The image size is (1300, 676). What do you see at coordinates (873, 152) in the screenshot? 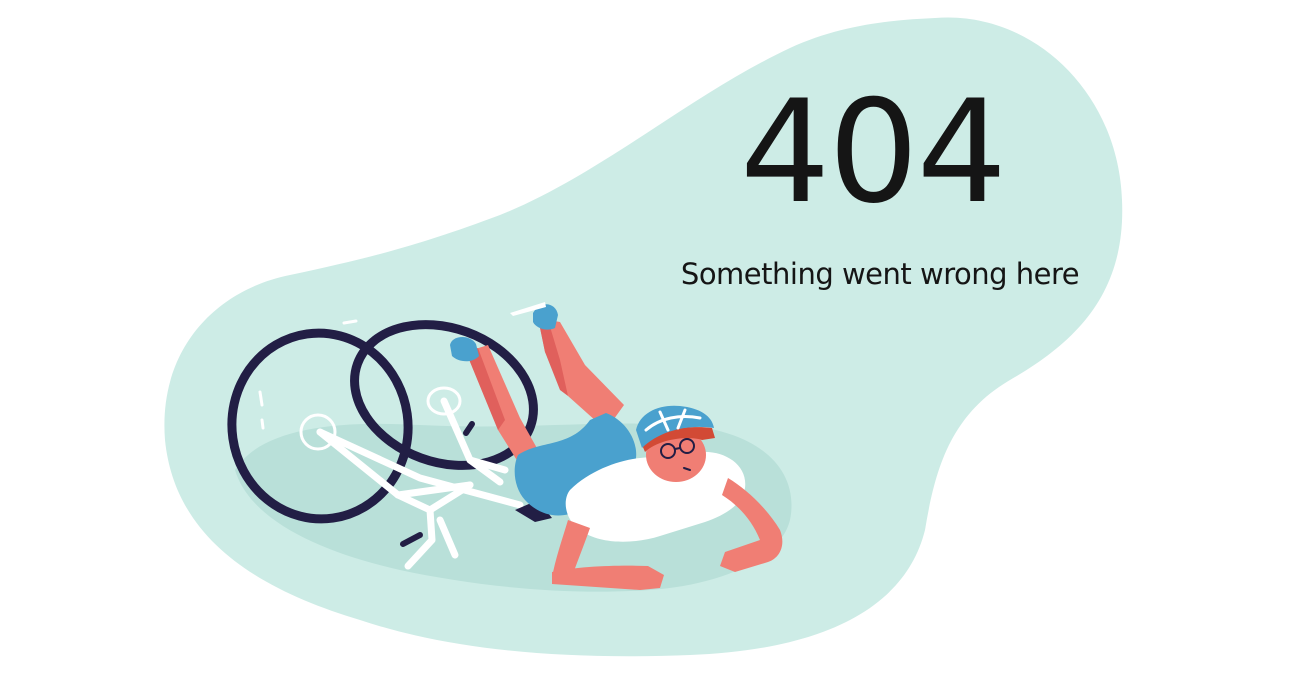
I see `error-code: 404` at bounding box center [873, 152].